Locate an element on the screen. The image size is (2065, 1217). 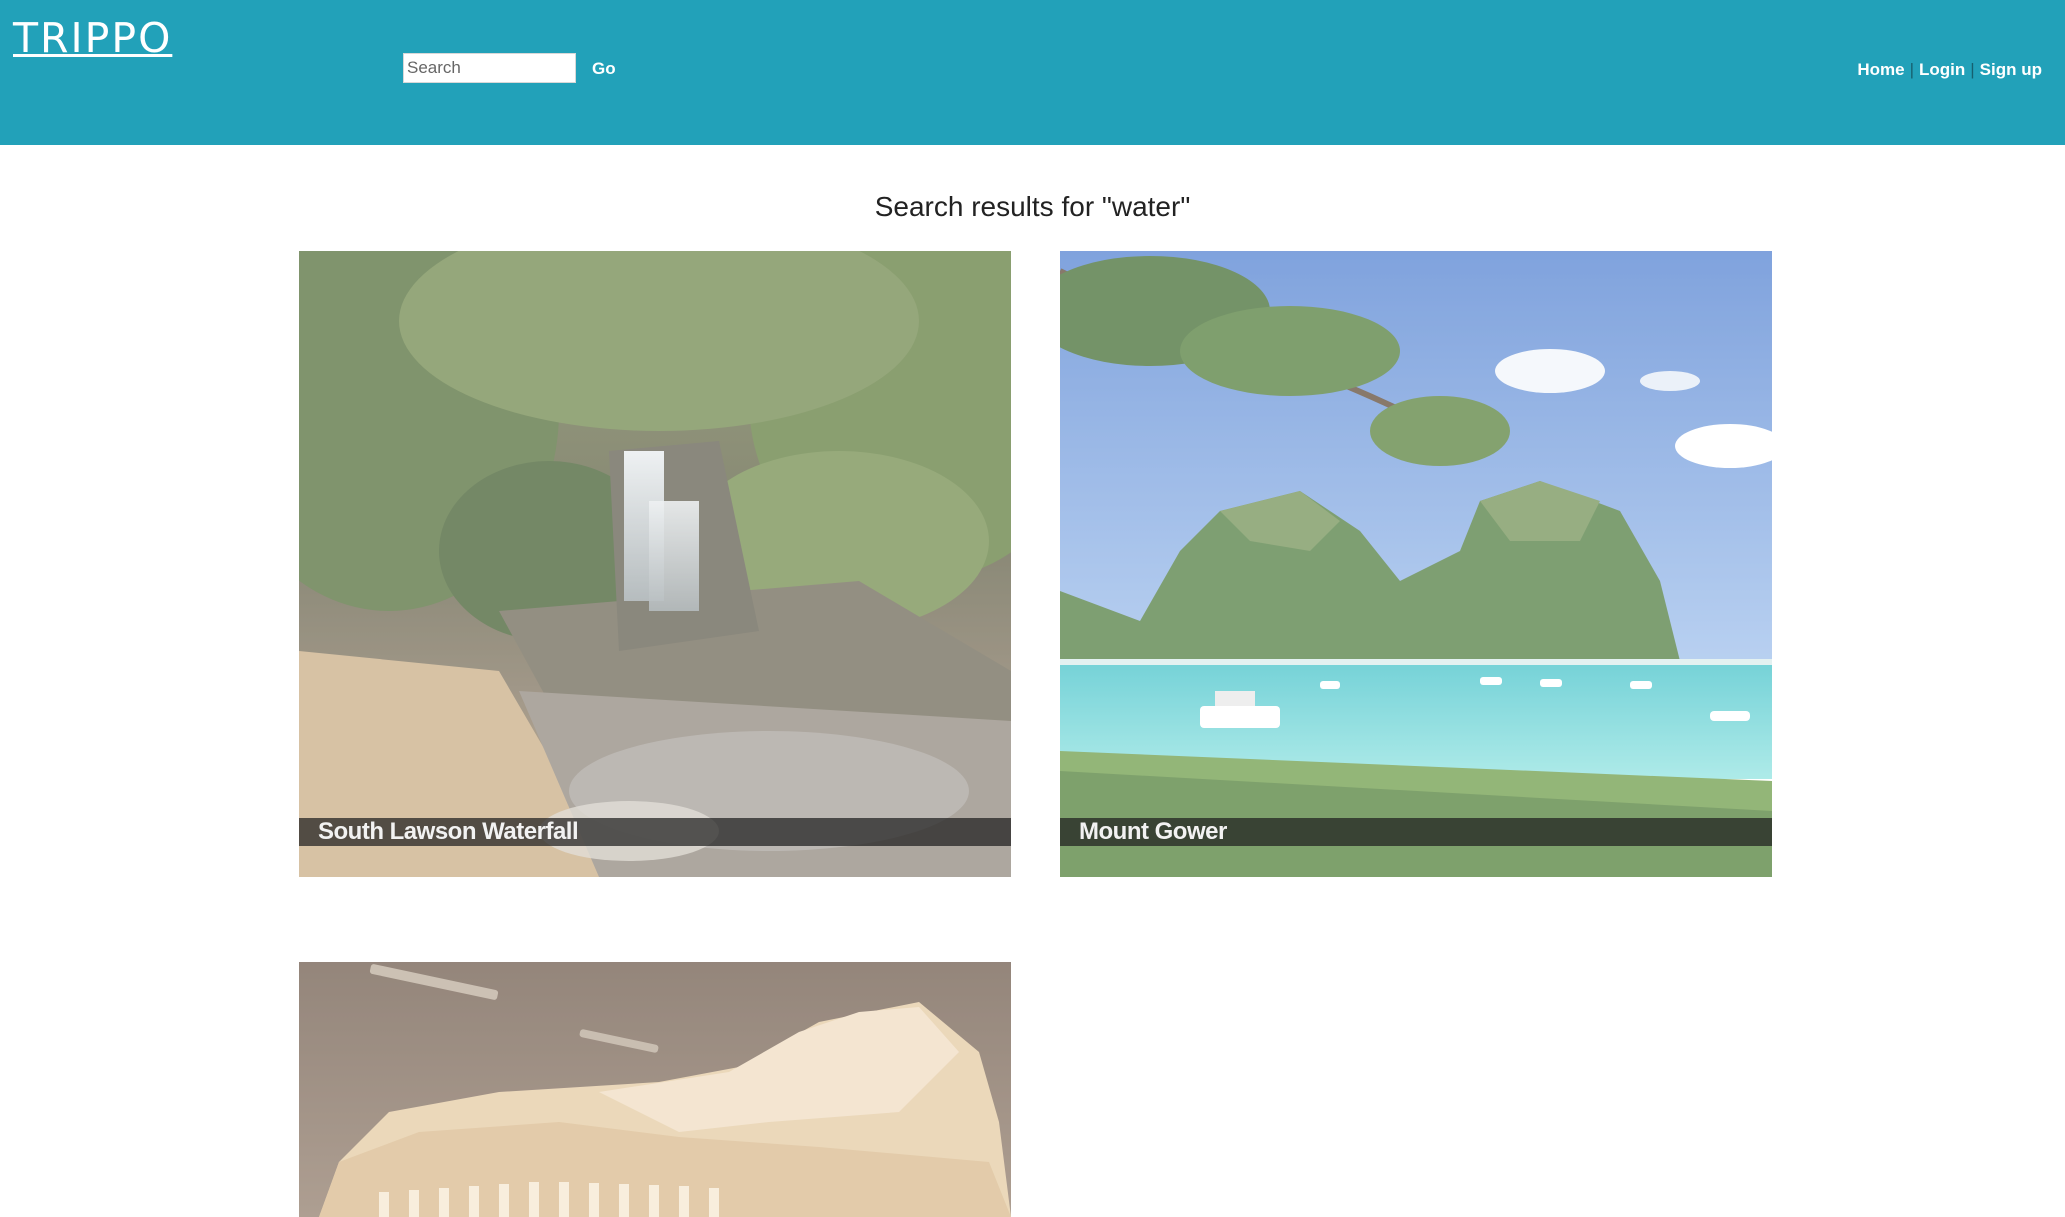
page-title: Search results for "water" is located at coordinates (1032, 206).